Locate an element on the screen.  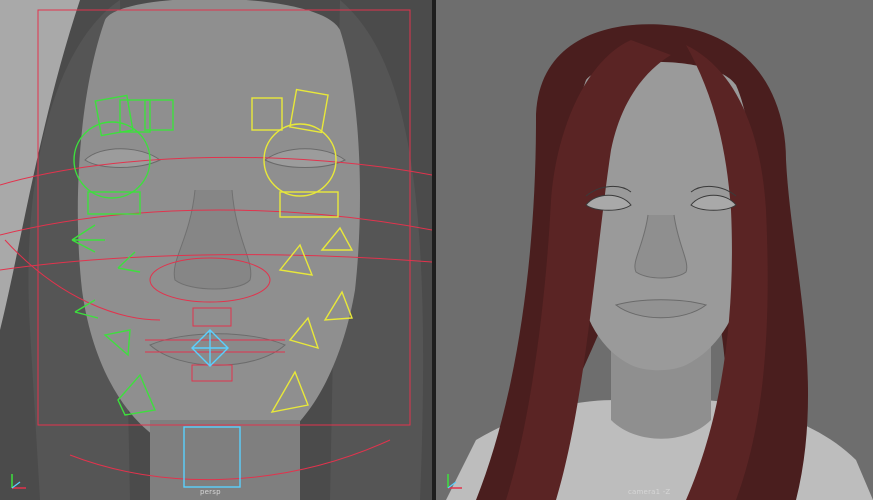
camera-label: camera1 -Z is located at coordinates (649, 492).